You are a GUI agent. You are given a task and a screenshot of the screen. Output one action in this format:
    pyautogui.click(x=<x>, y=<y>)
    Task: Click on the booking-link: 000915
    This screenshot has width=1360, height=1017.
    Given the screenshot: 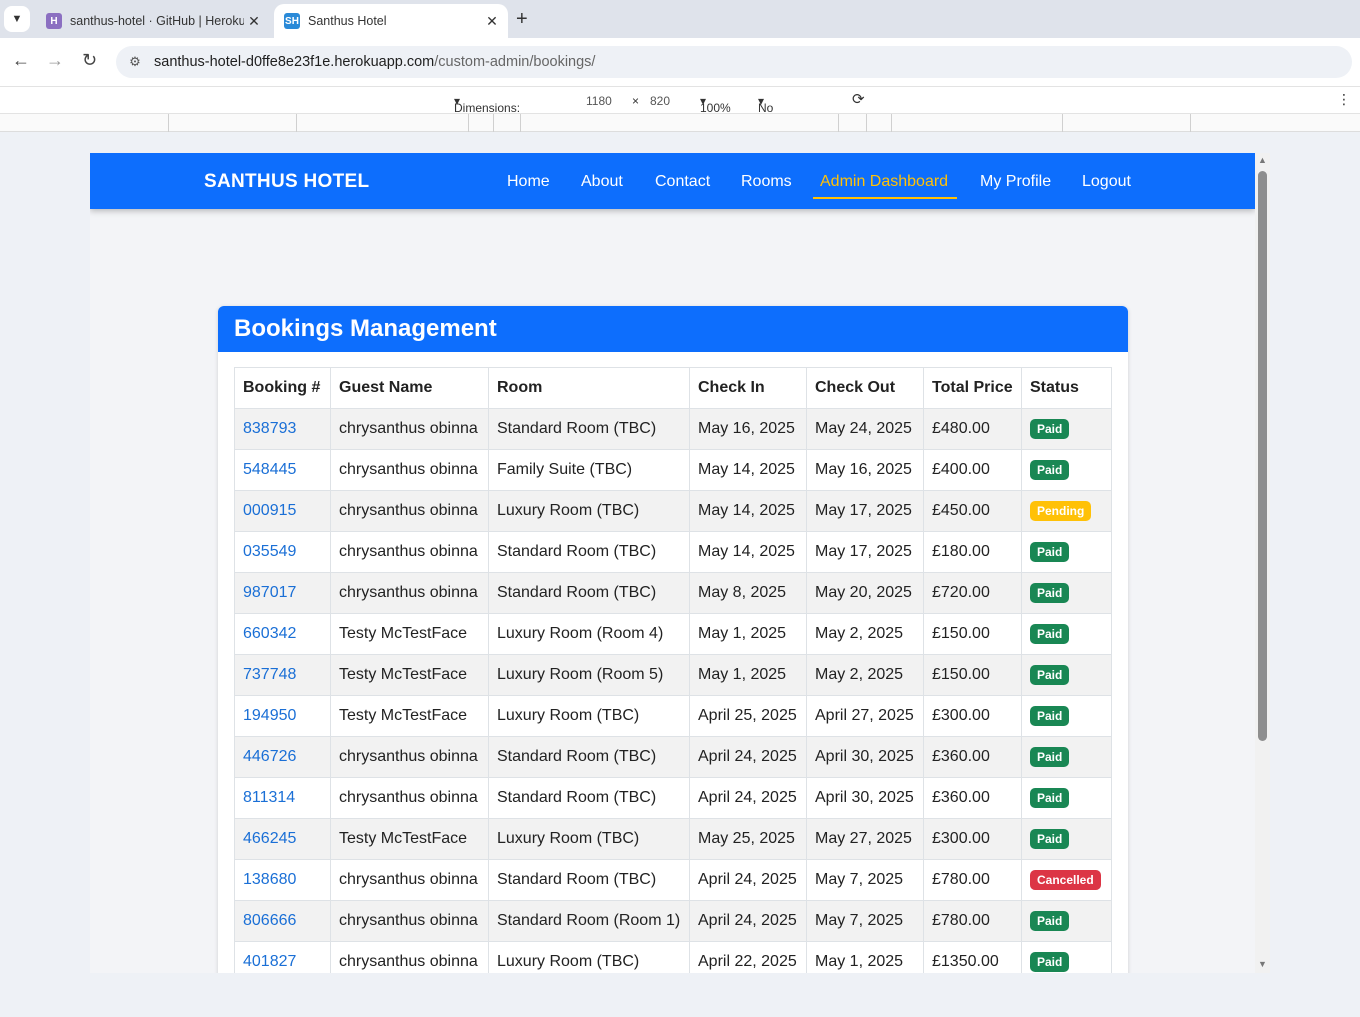 What is the action you would take?
    pyautogui.click(x=269, y=510)
    